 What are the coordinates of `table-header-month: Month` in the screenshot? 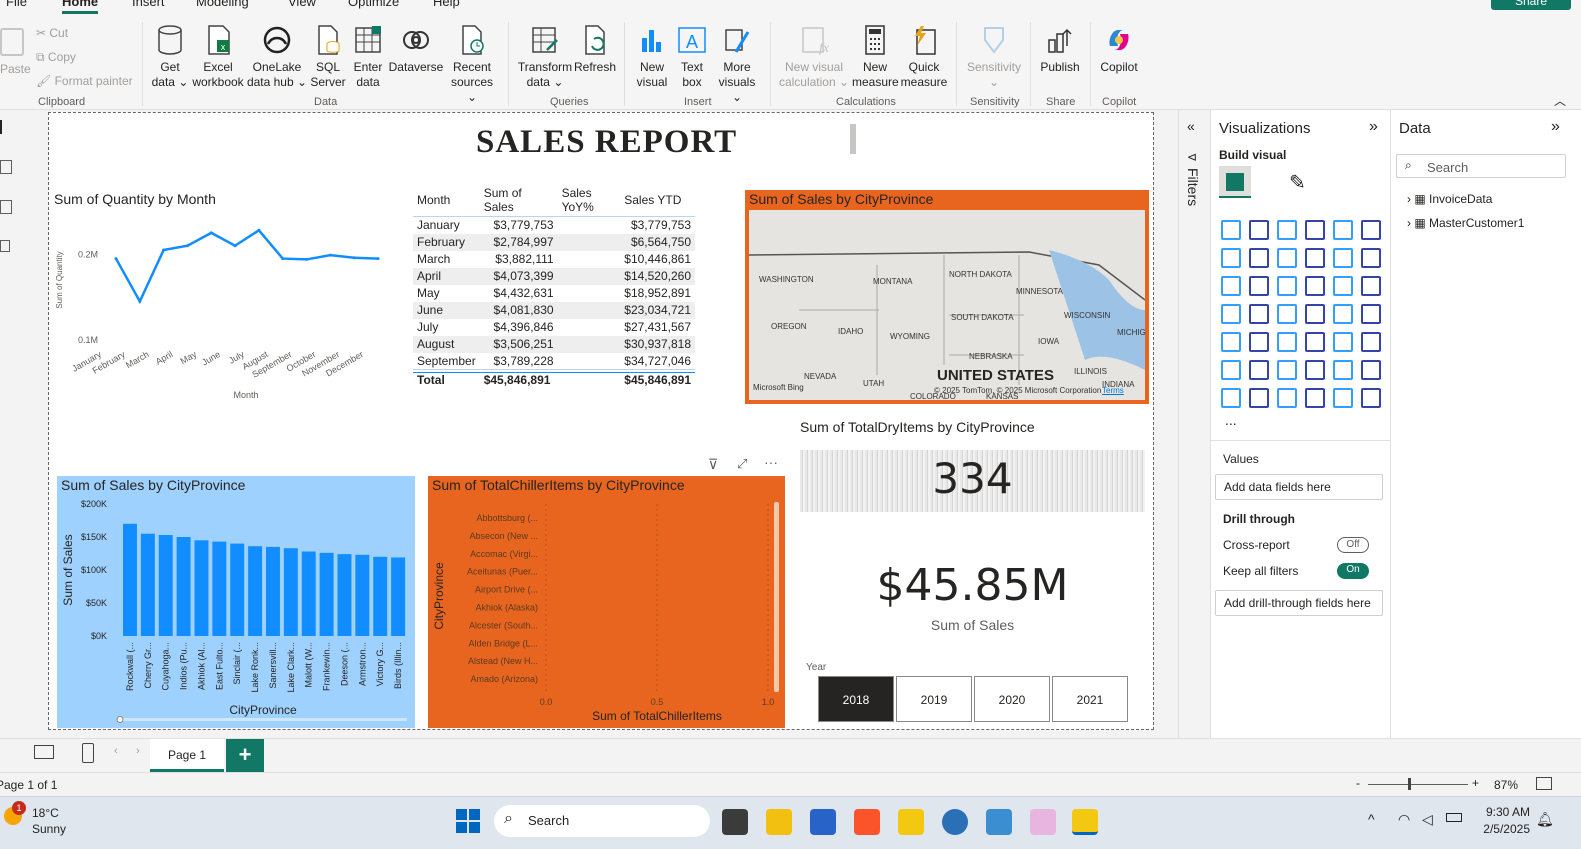 It's located at (446, 200).